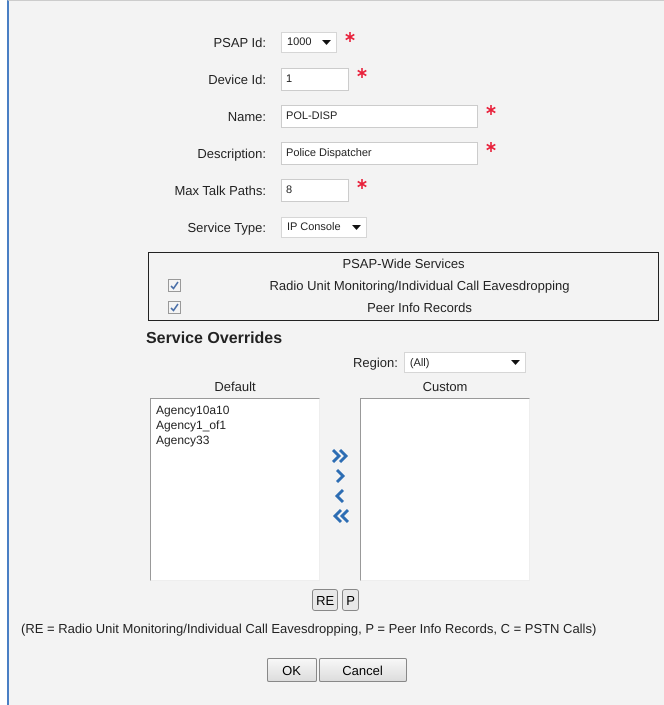 This screenshot has width=664, height=705. Describe the element at coordinates (315, 190) in the screenshot. I see `input-field: 8` at that location.